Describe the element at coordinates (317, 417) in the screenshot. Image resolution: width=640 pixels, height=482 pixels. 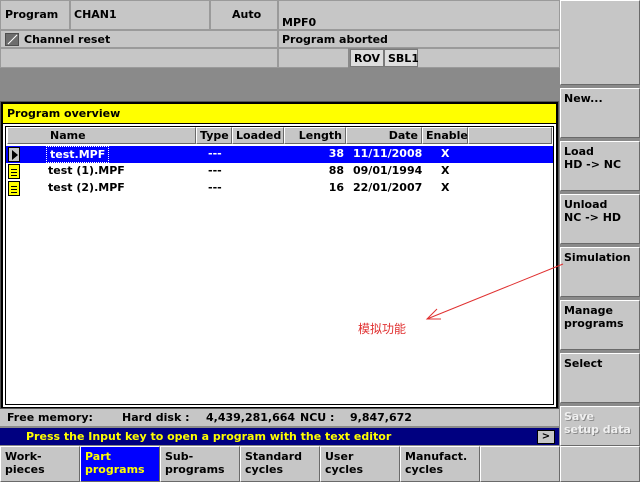
I see `ncu-label: NCU :` at that location.